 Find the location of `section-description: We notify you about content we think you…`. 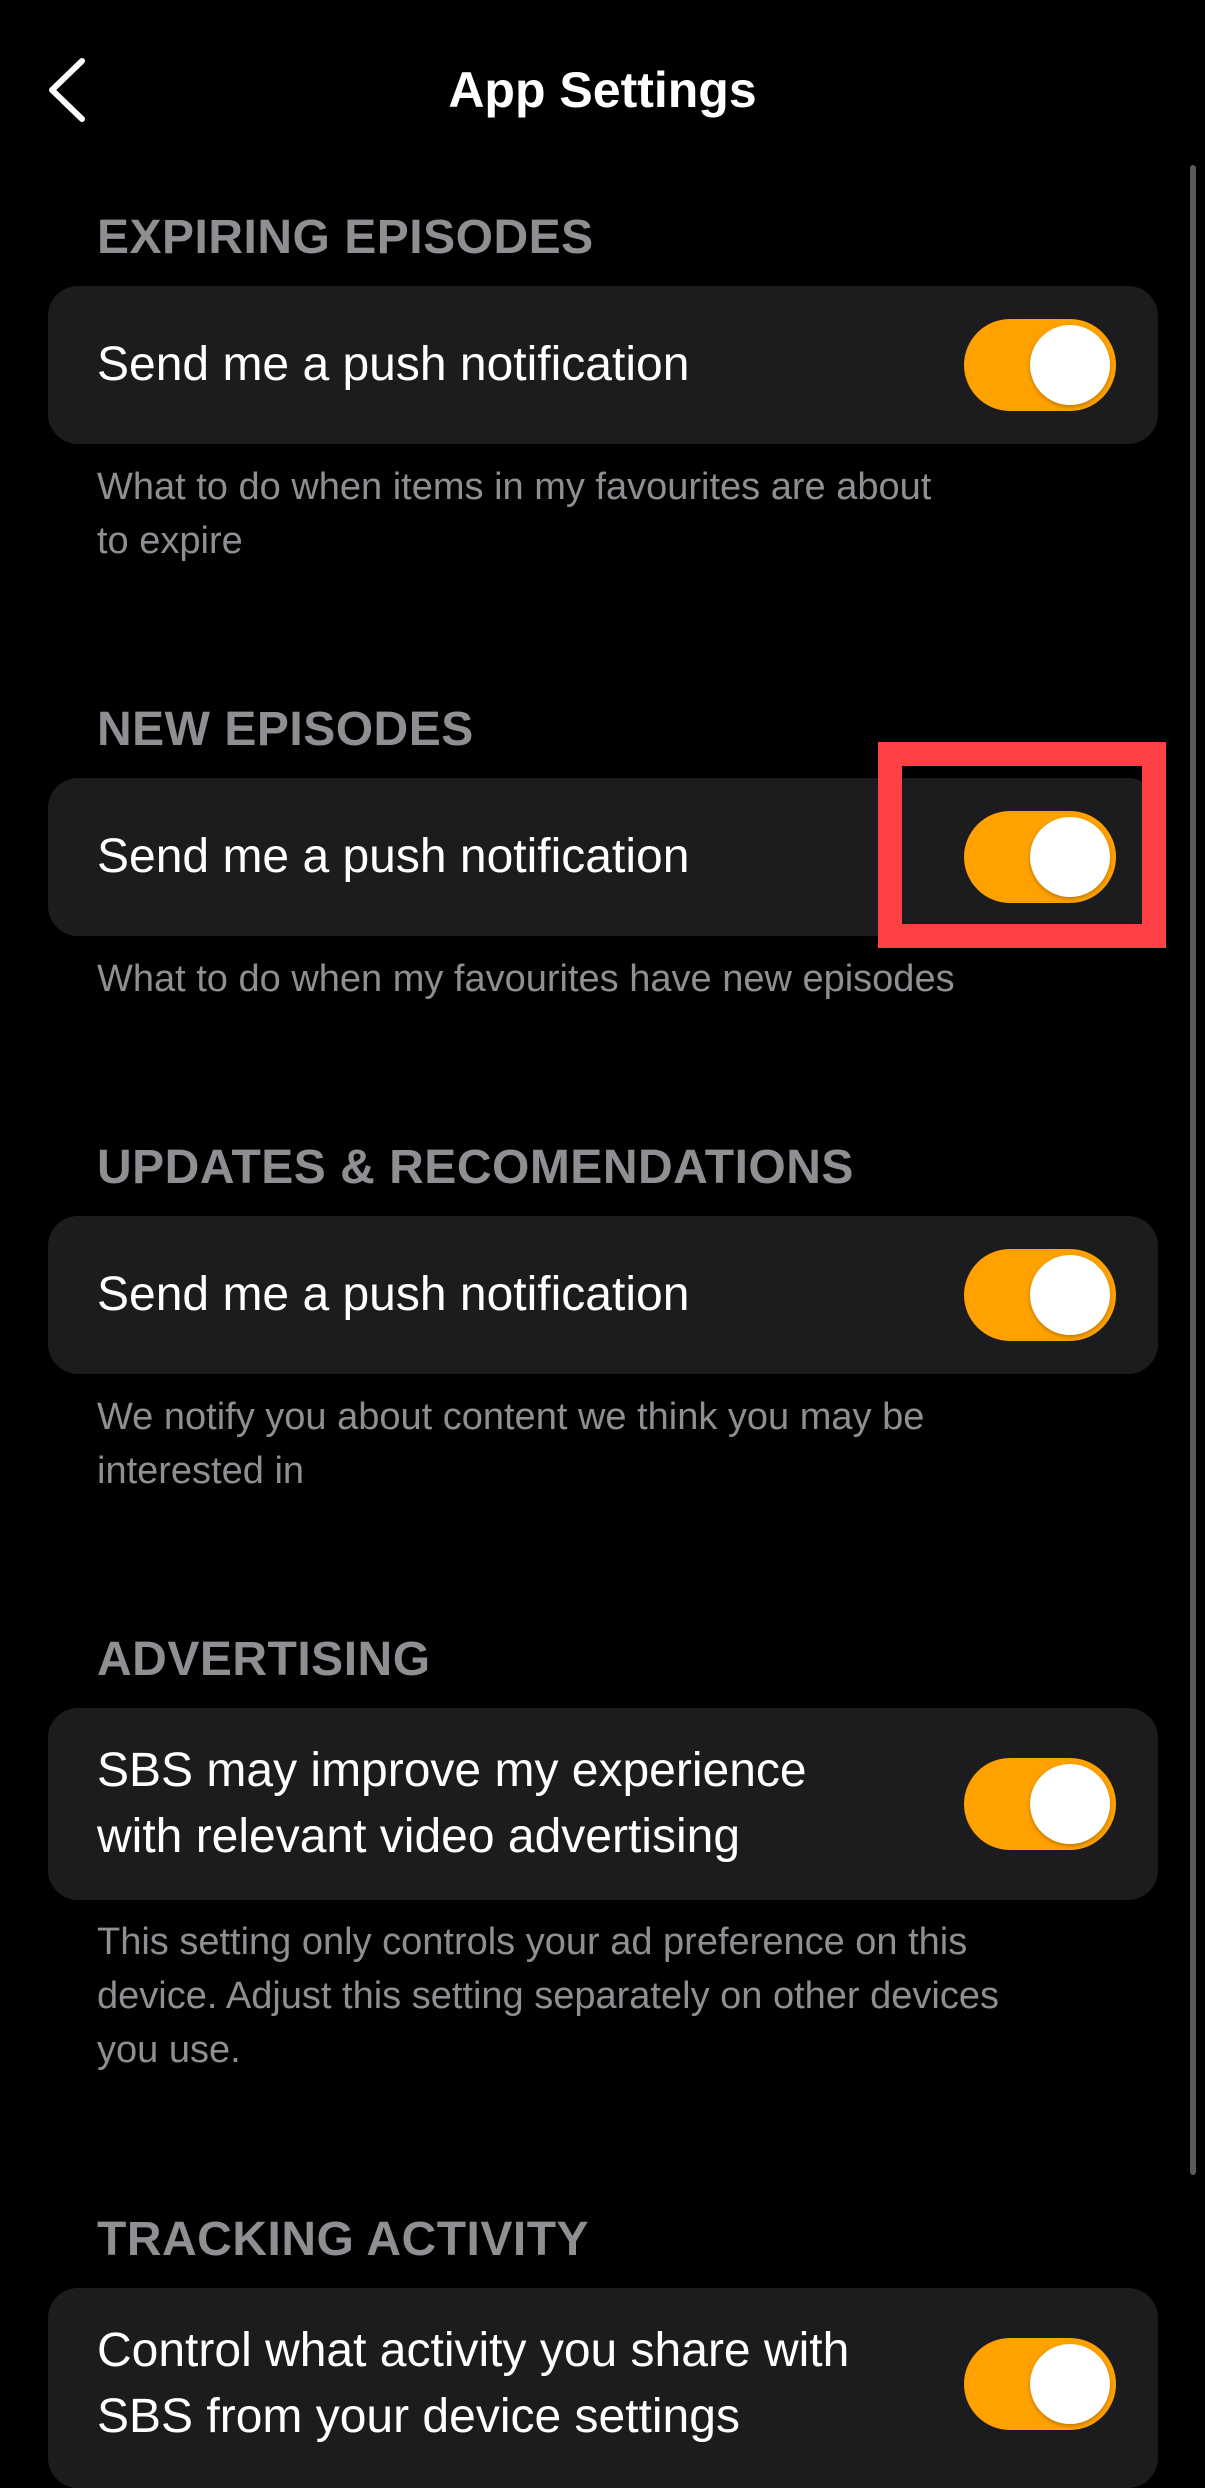

section-description: We notify you about content we think you… is located at coordinates (511, 1444).